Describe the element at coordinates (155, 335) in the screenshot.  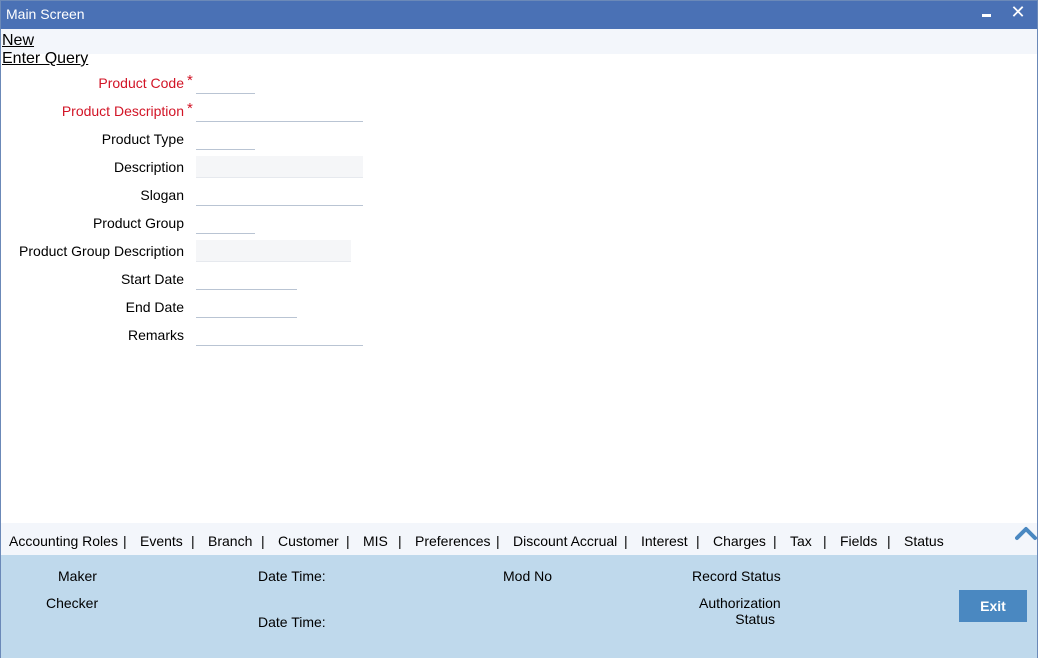
I see `remarks-label: Remarks` at that location.